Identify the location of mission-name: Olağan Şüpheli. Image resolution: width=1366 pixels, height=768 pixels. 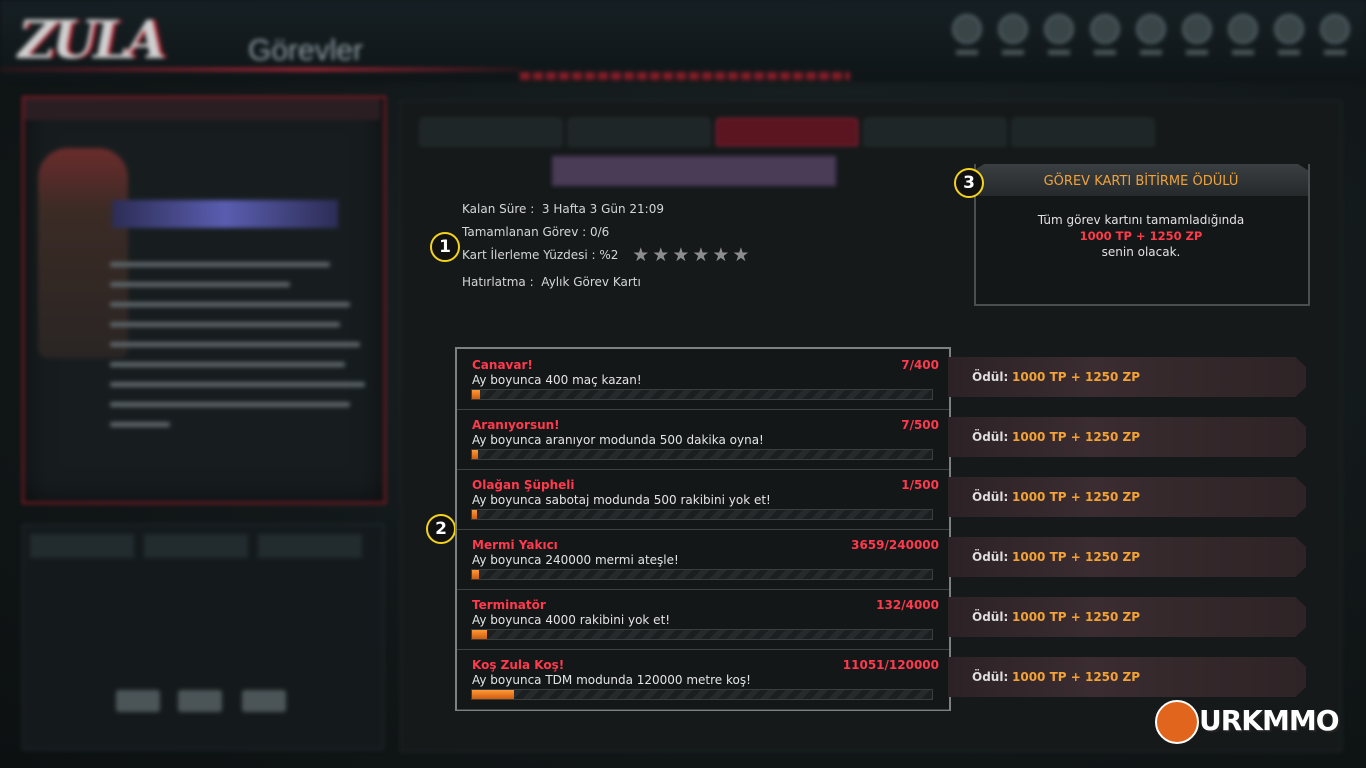
(523, 485).